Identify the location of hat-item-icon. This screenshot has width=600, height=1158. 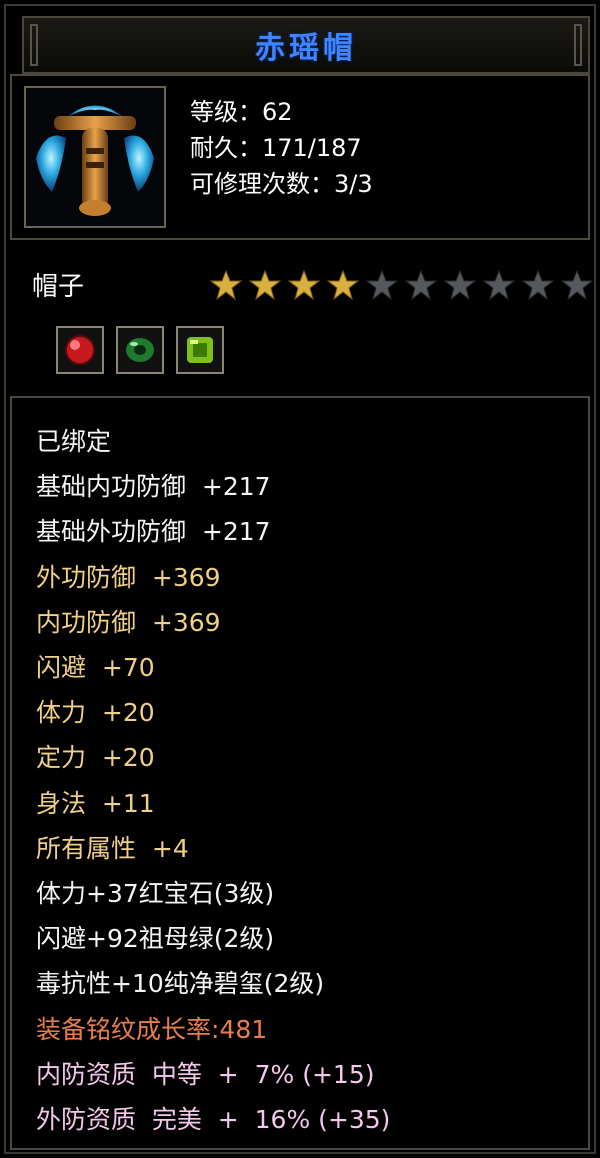
(95, 157).